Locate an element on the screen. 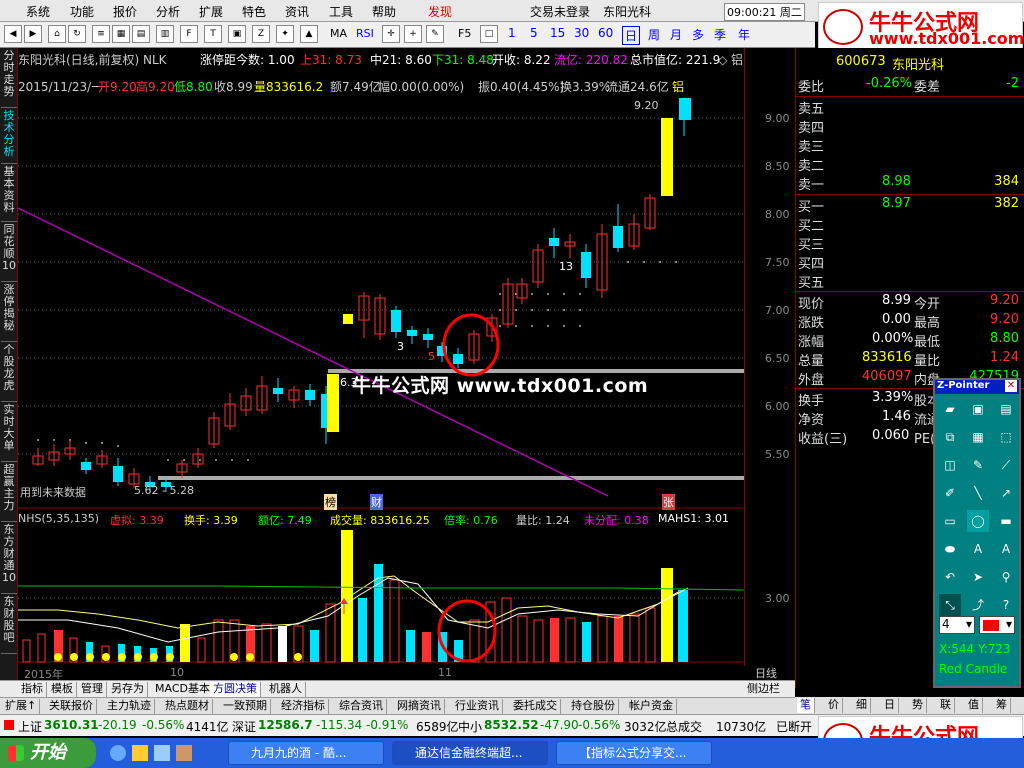 The image size is (1024, 768). period-week: 周 is located at coordinates (654, 34).